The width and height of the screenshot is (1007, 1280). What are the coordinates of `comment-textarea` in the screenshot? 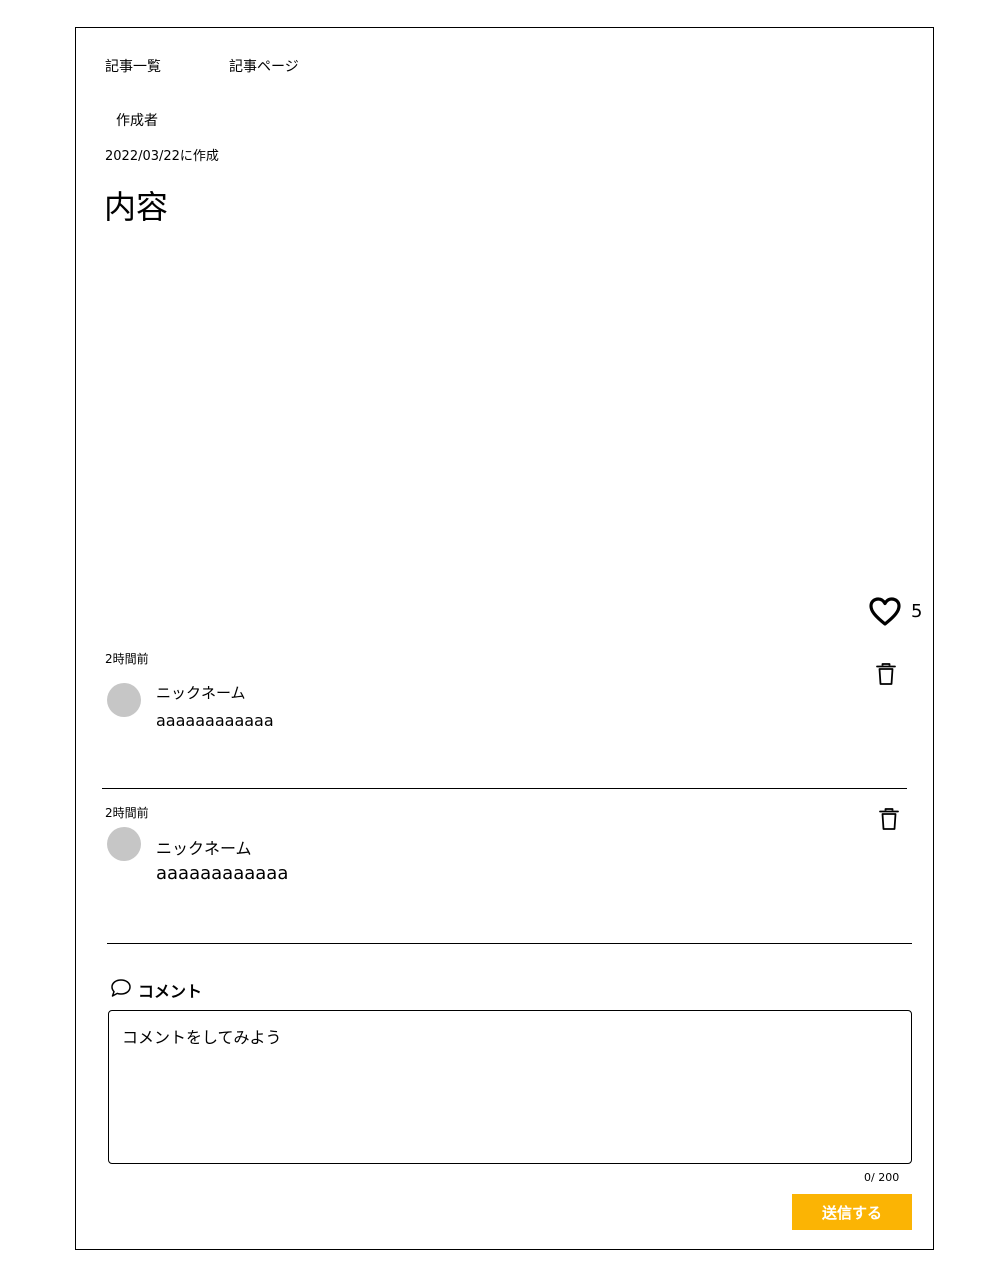 It's located at (510, 1087).